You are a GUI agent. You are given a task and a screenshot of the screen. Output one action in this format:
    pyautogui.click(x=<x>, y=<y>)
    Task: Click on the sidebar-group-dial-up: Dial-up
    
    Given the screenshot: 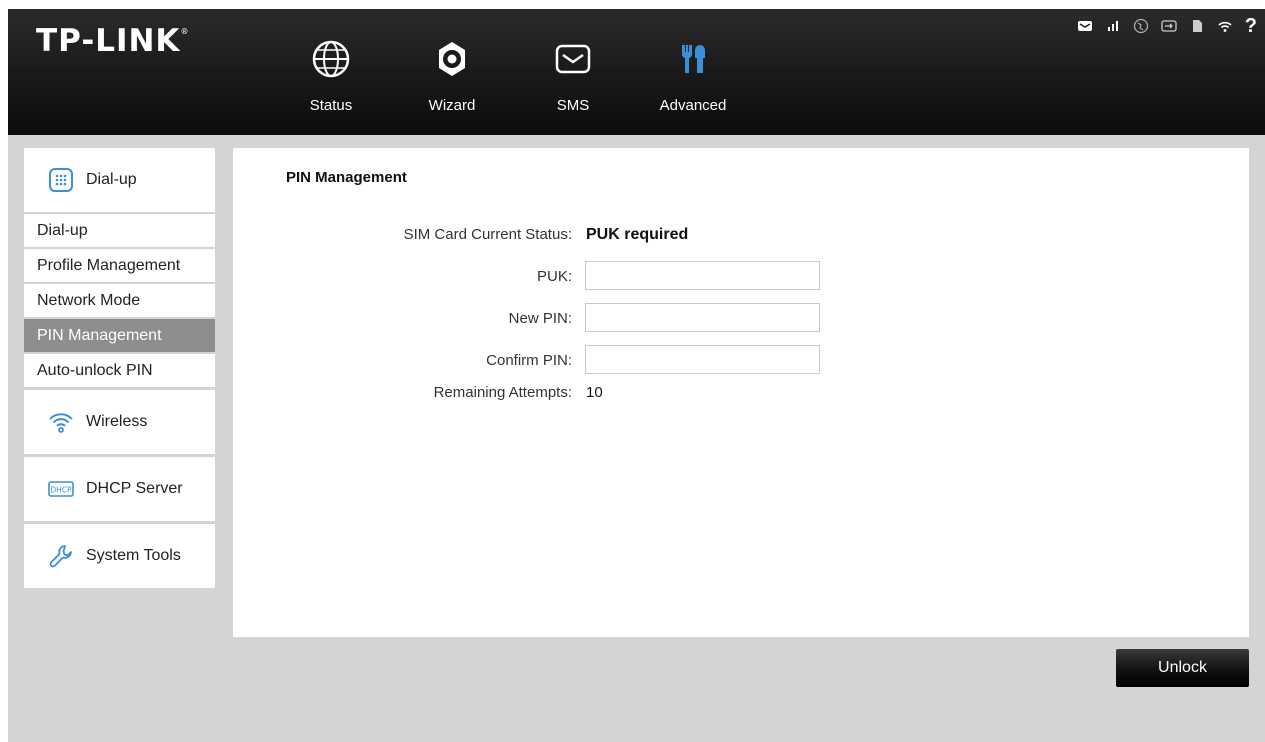 What is the action you would take?
    pyautogui.click(x=119, y=180)
    